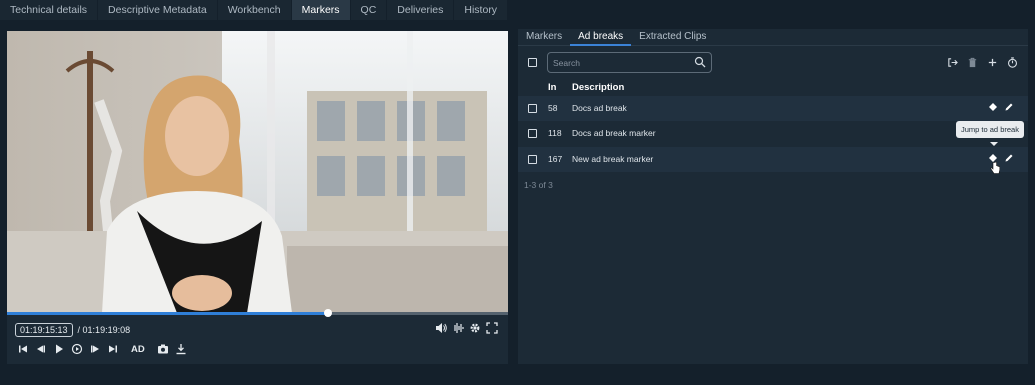  Describe the element at coordinates (321, 10) in the screenshot. I see `tab-markers: Markers` at that location.